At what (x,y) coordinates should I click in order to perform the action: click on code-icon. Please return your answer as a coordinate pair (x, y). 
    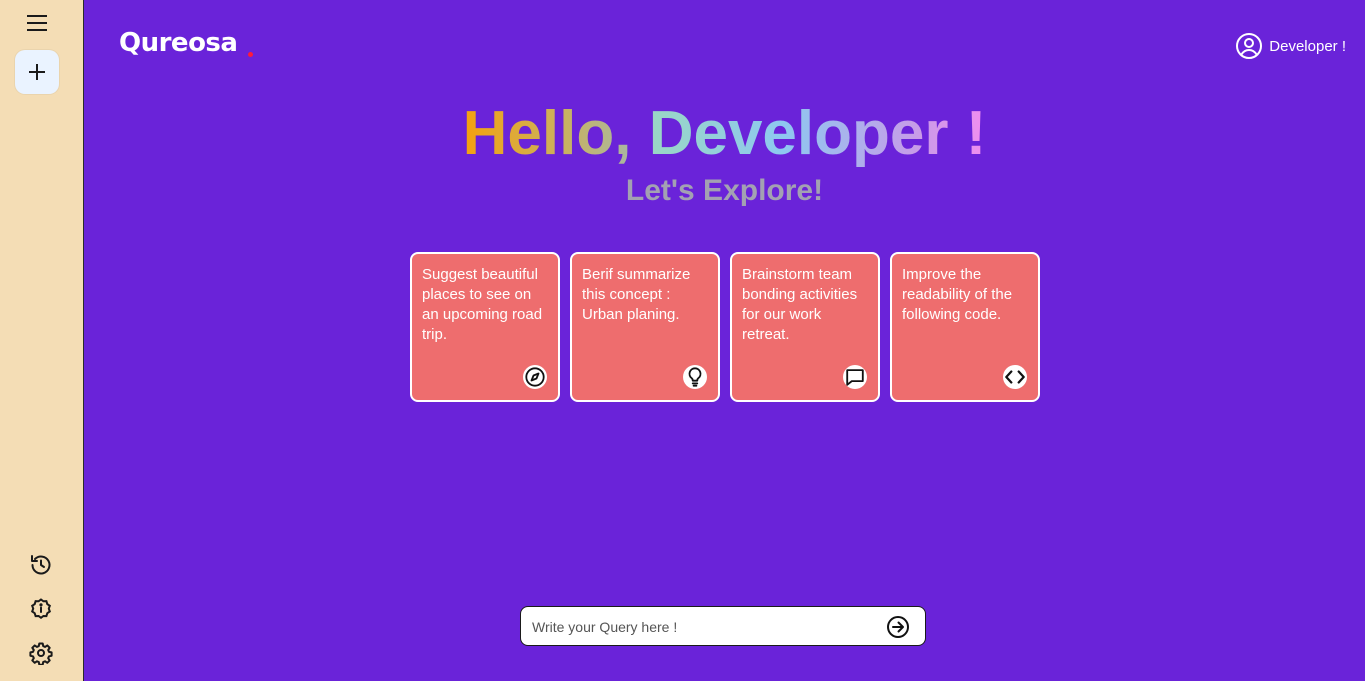
    Looking at the image, I should click on (1015, 377).